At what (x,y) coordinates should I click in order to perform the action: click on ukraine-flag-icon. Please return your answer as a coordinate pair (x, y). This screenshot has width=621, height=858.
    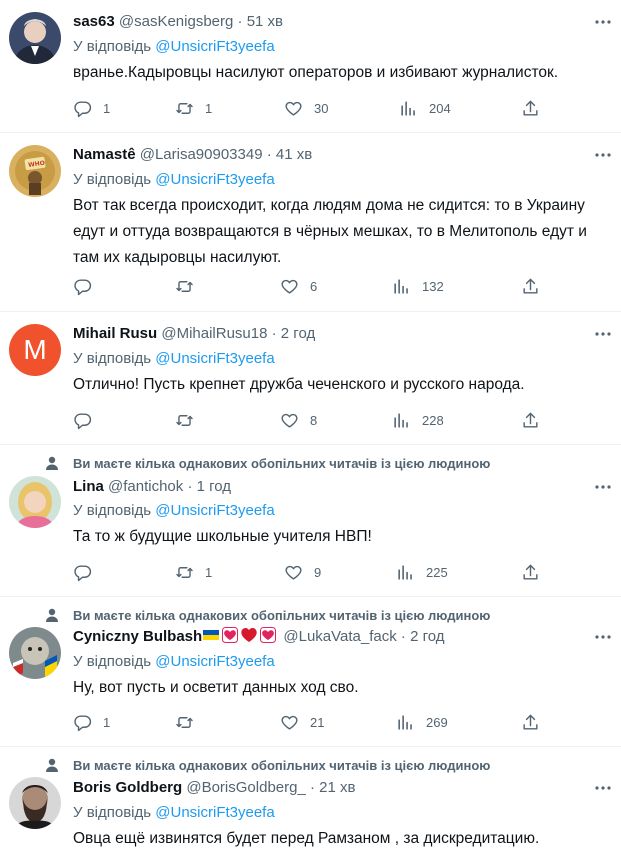
    Looking at the image, I should click on (211, 635).